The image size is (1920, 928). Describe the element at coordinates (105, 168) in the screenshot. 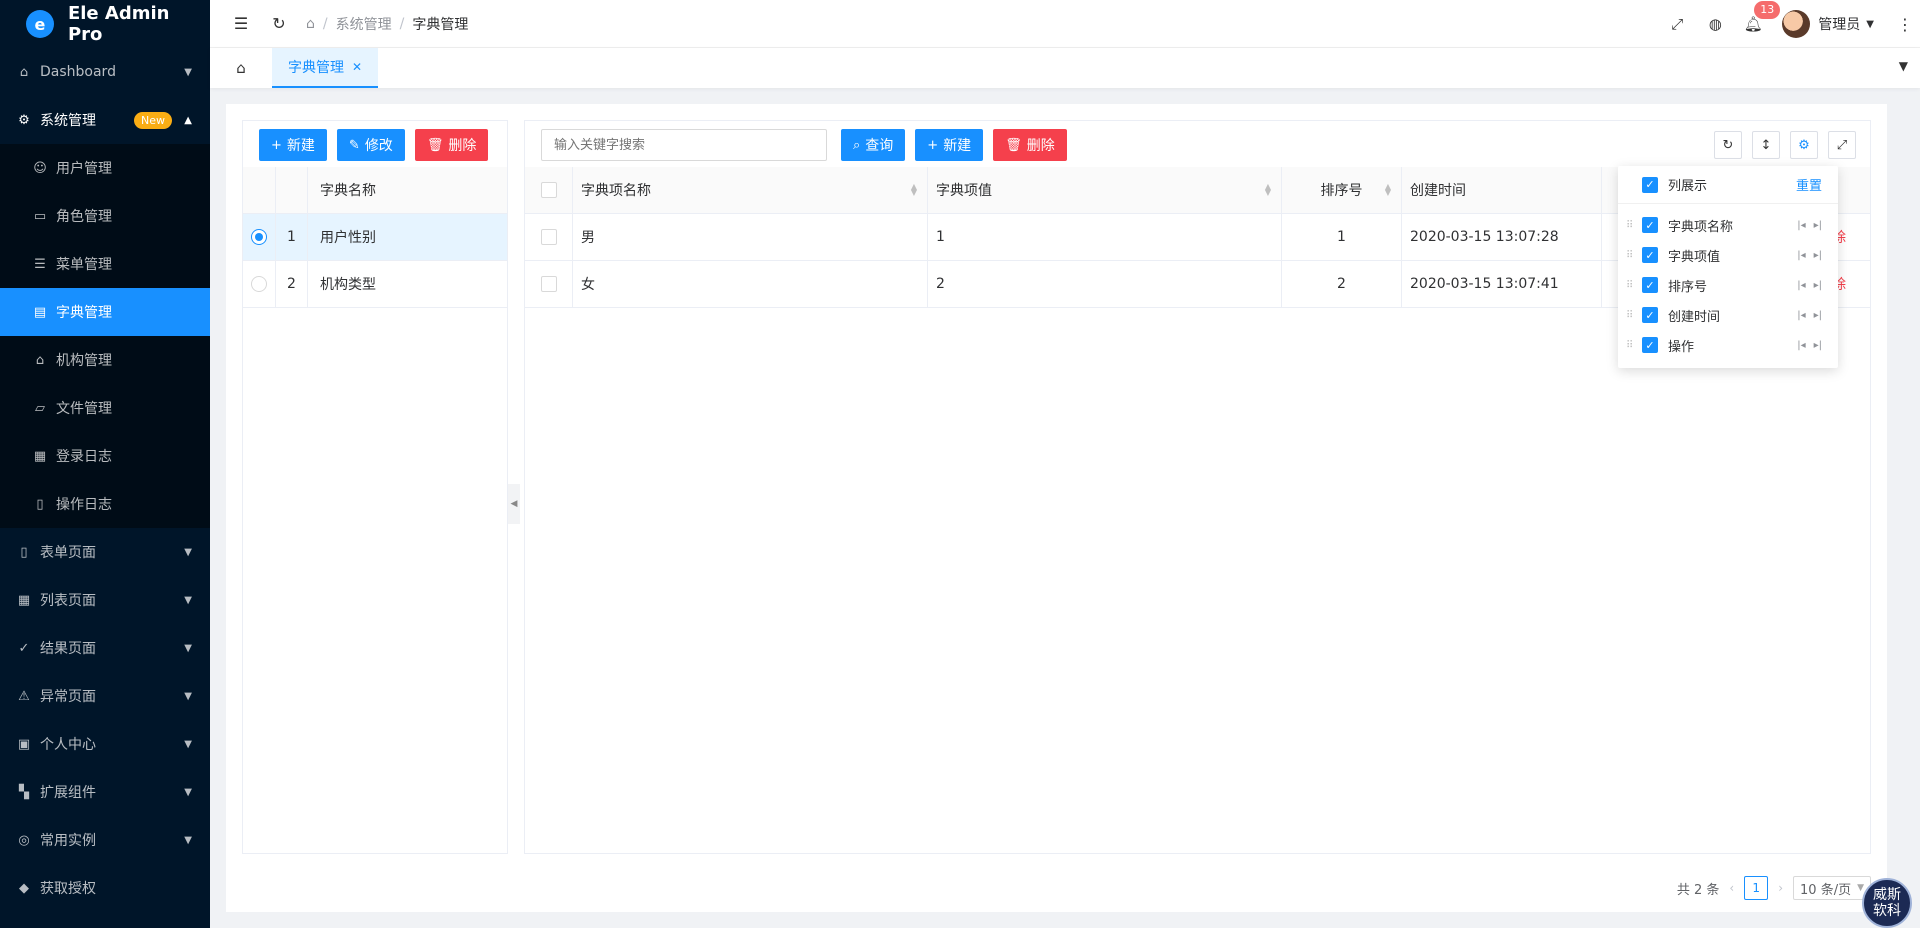

I see `sidebar-item-users: ☺ 用户管理` at that location.